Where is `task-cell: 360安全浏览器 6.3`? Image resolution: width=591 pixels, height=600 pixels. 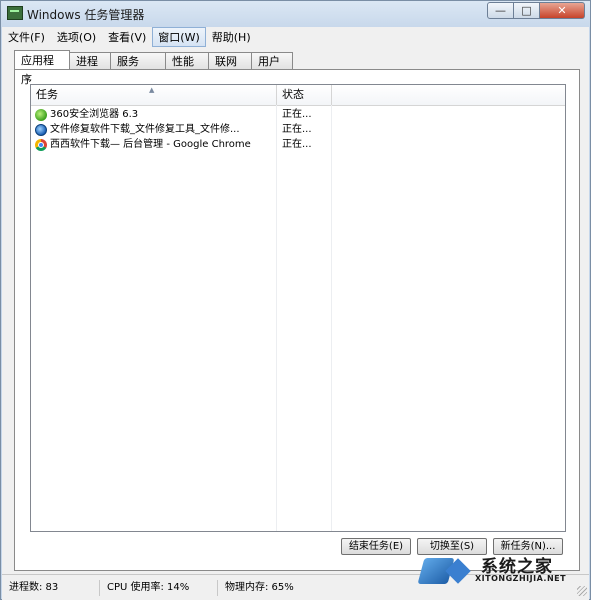
task-cell: 360安全浏览器 6.3 is located at coordinates (154, 114).